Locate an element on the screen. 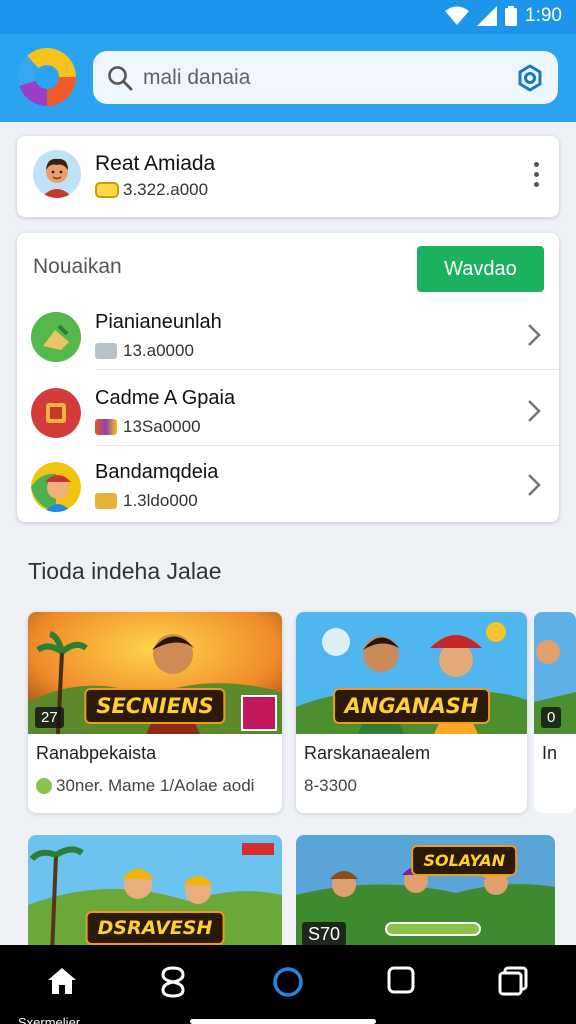 The image size is (576, 1024). list-item: Pianianeunlah 13.a0000 is located at coordinates (288, 344).